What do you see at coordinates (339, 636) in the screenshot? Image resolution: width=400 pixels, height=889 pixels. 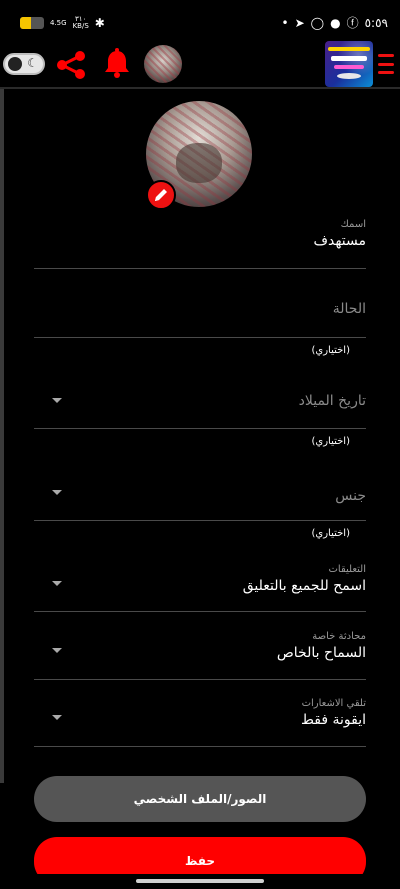 I see `private-chat-label: محادثة خاصة` at bounding box center [339, 636].